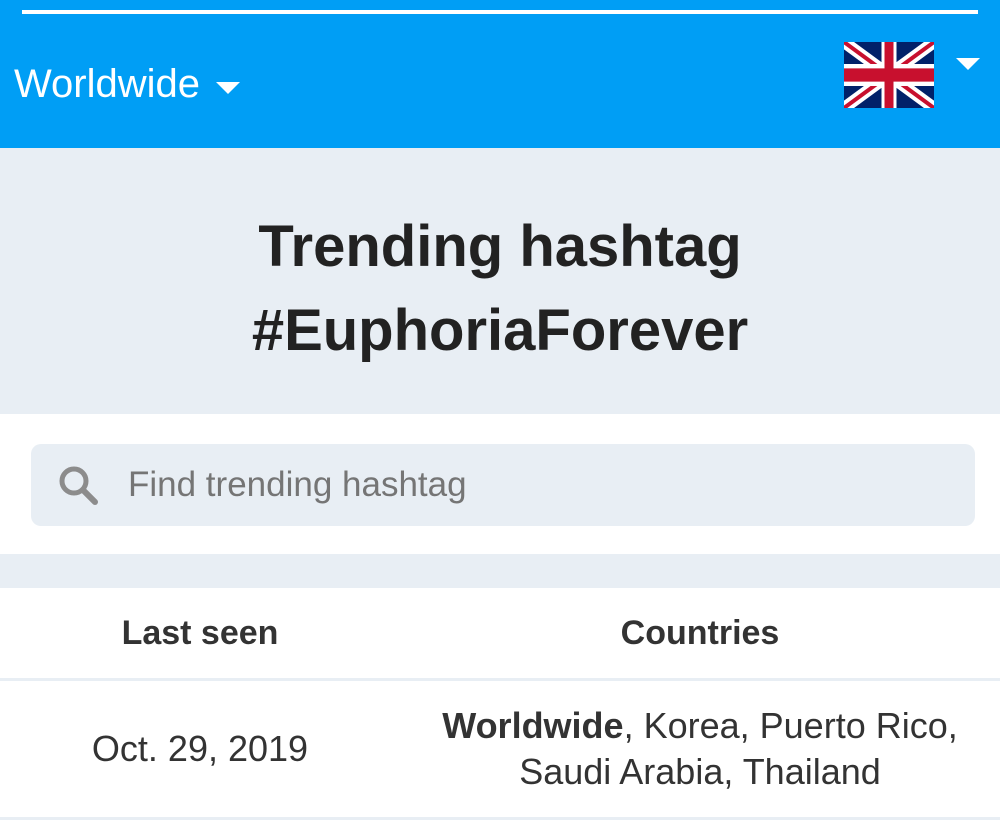 The image size is (1000, 828). I want to click on language-selector, so click(912, 75).